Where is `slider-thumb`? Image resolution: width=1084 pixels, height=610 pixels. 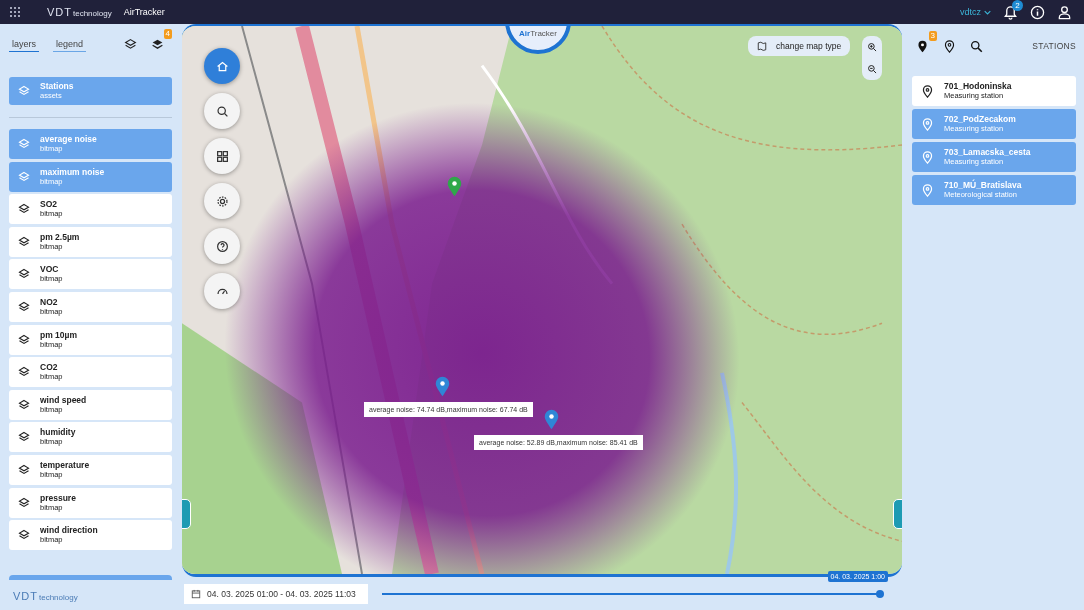
slider-thumb is located at coordinates (880, 593).